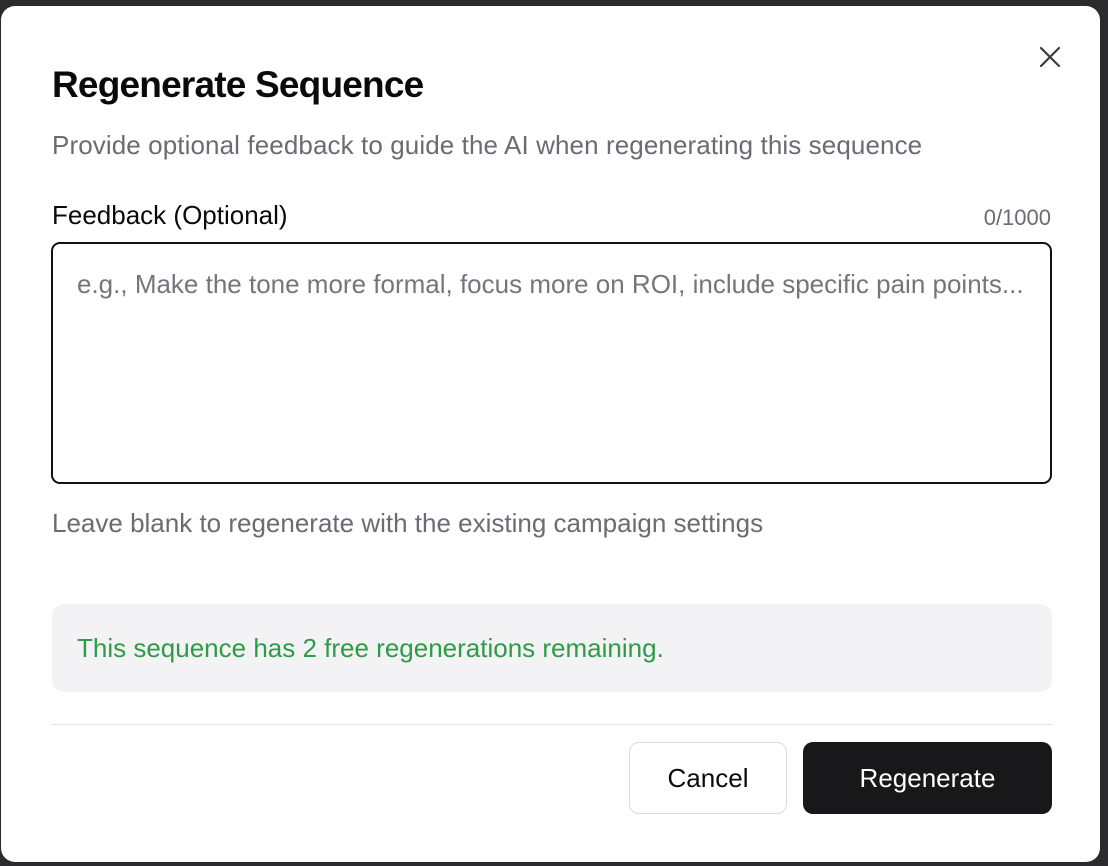 The width and height of the screenshot is (1108, 866). Describe the element at coordinates (552, 724) in the screenshot. I see `footer-divider` at that location.